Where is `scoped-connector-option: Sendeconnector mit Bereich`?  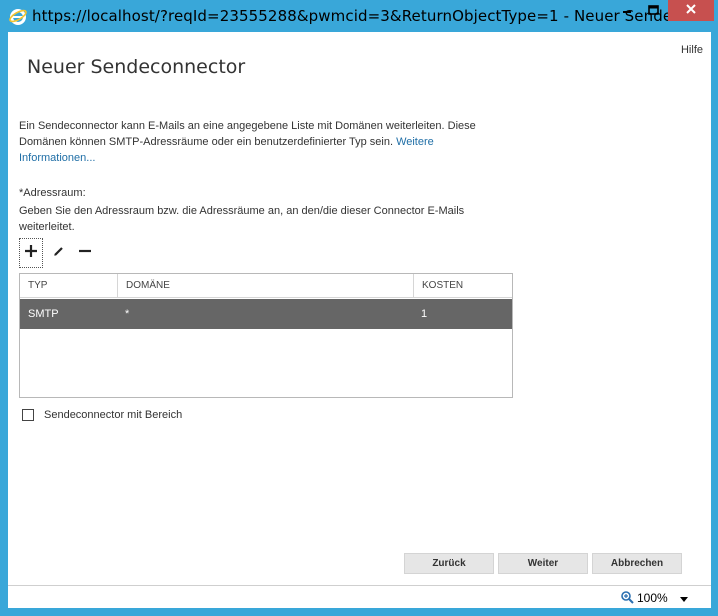
scoped-connector-option: Sendeconnector mit Bereich is located at coordinates (102, 415).